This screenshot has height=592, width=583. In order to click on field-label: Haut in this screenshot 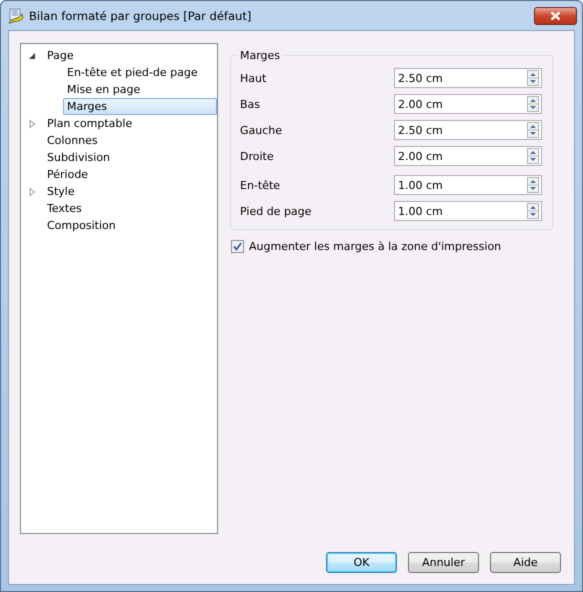, I will do `click(254, 78)`.